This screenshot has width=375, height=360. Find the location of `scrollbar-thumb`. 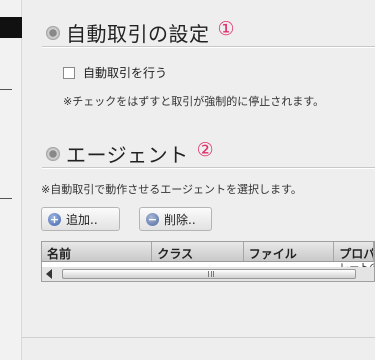

scrollbar-thumb is located at coordinates (209, 274).